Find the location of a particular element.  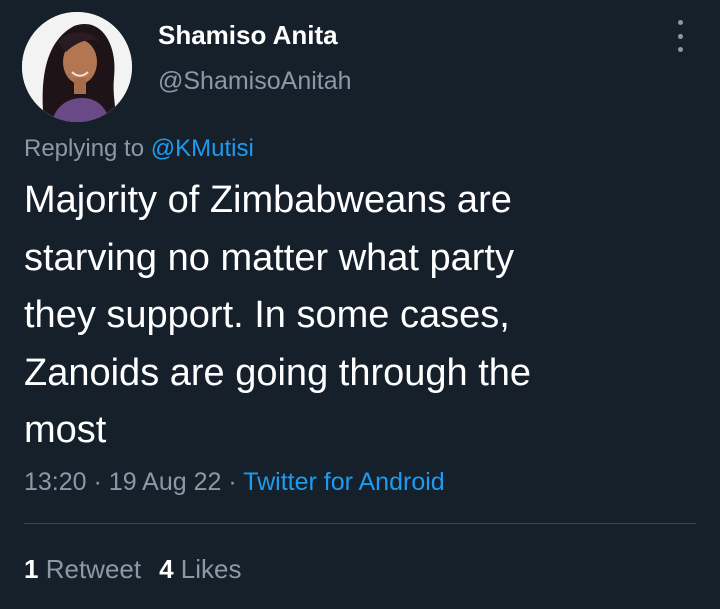

tweet-date: 19 Aug 22 is located at coordinates (165, 482).